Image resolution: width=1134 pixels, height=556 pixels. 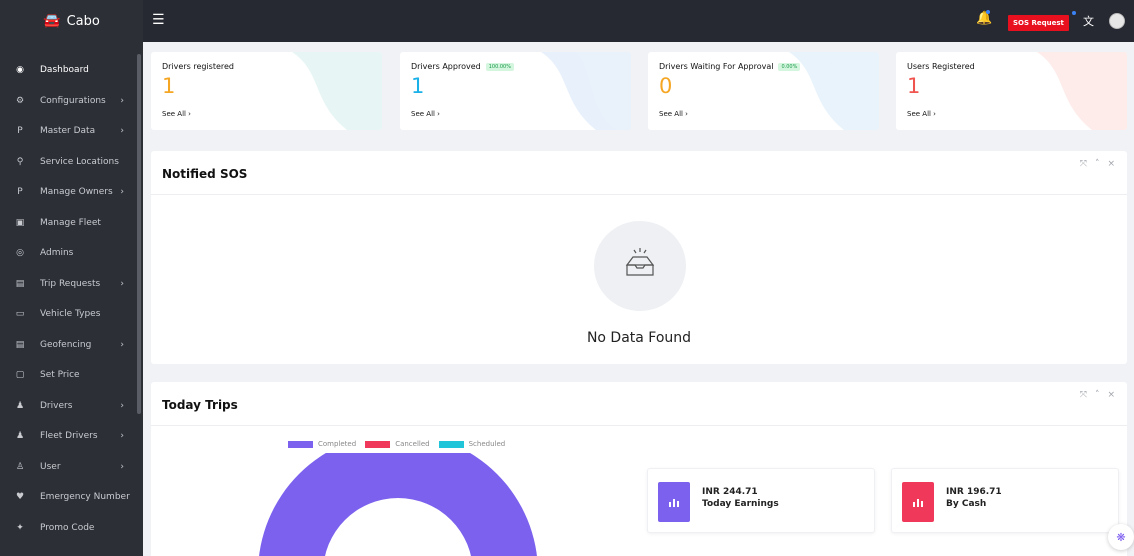 I want to click on panel-header: Today Trips ⤧ ˄ ×, so click(x=639, y=404).